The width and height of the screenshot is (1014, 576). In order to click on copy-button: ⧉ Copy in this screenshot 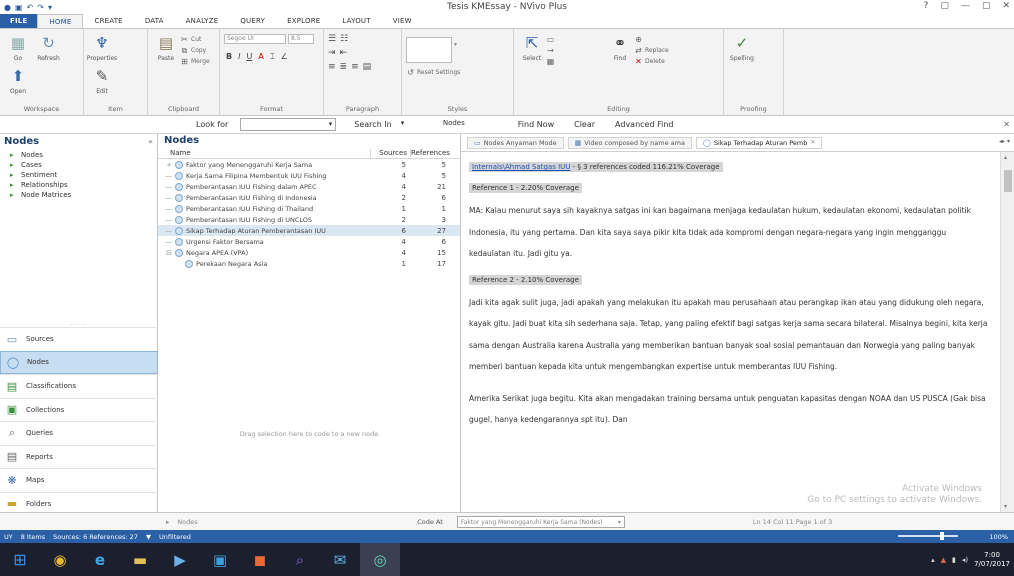, I will do `click(195, 50)`.